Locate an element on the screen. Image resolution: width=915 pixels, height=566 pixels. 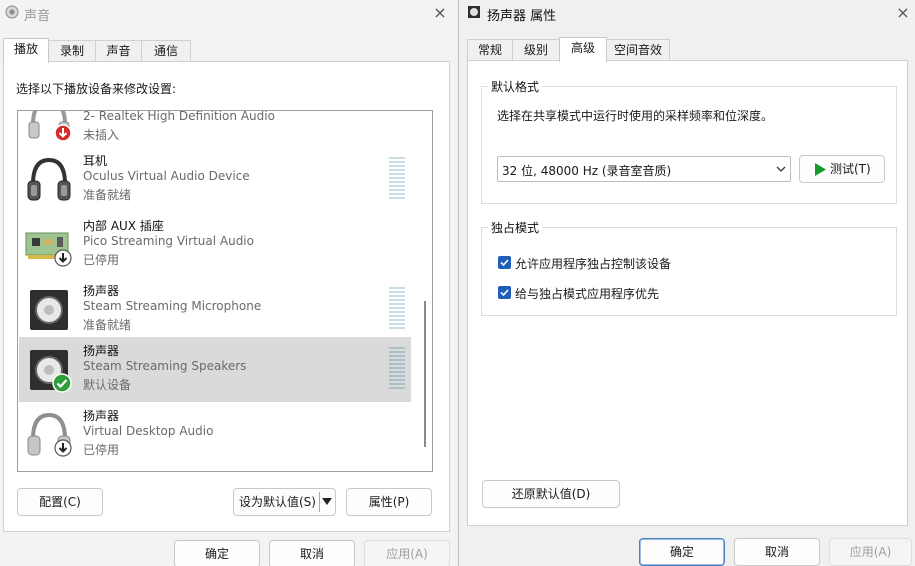
device-description: Steam Streaming Speakers is located at coordinates (165, 366).